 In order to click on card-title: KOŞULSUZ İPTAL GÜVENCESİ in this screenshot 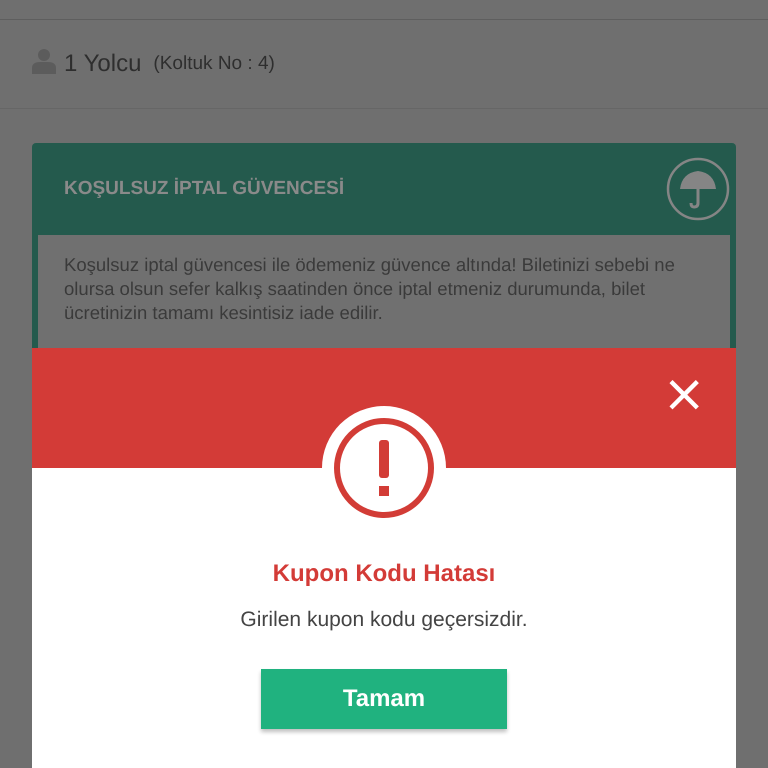, I will do `click(204, 189)`.